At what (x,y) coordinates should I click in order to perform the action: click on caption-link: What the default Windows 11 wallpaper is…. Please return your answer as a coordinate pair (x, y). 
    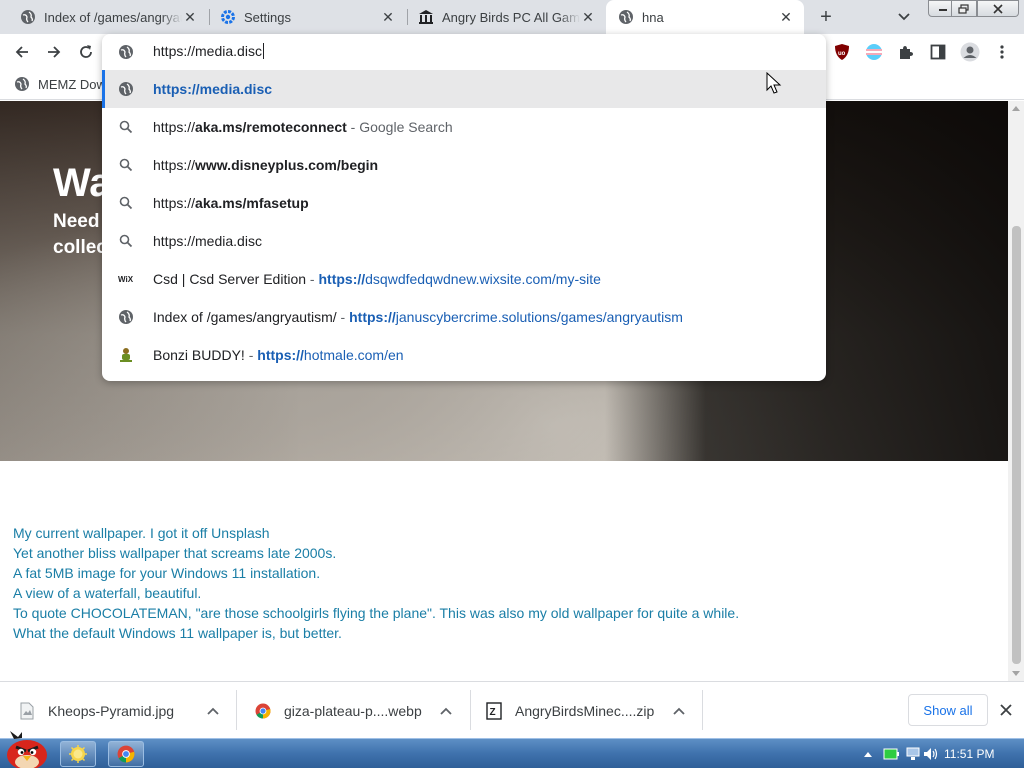
    Looking at the image, I should click on (376, 633).